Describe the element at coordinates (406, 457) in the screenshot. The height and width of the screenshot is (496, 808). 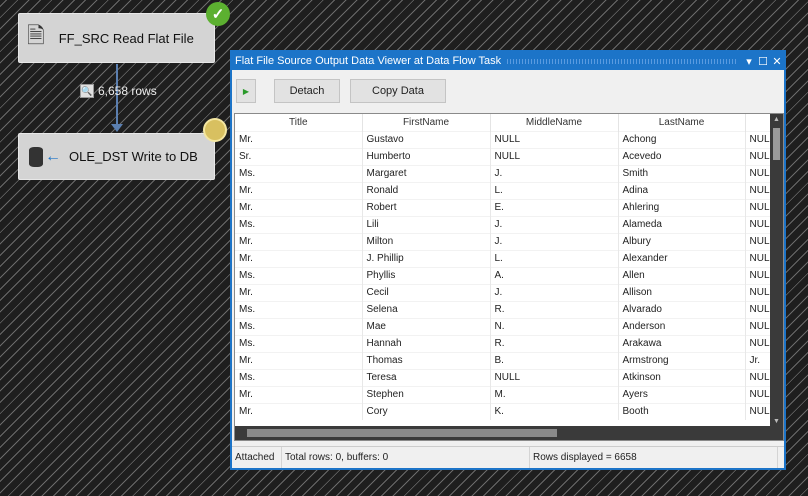
I see `status-totals: Total rows: 0, buffers: 0` at that location.